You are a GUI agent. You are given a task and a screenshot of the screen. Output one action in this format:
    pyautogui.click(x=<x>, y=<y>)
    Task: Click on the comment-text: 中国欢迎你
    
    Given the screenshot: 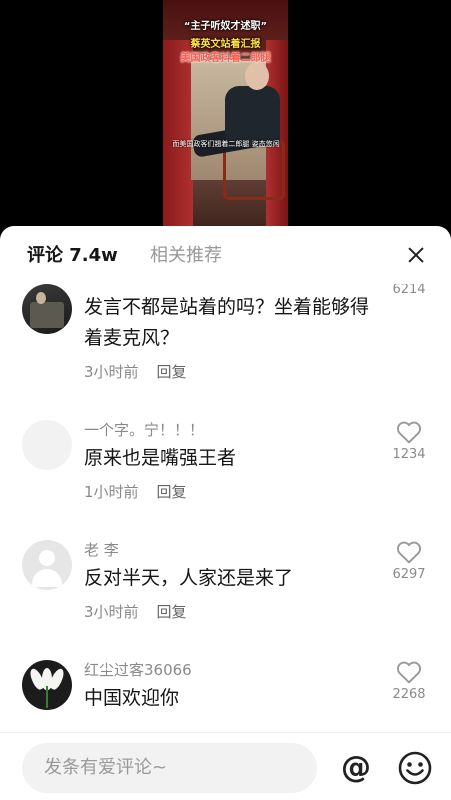 What is the action you would take?
    pyautogui.click(x=132, y=698)
    